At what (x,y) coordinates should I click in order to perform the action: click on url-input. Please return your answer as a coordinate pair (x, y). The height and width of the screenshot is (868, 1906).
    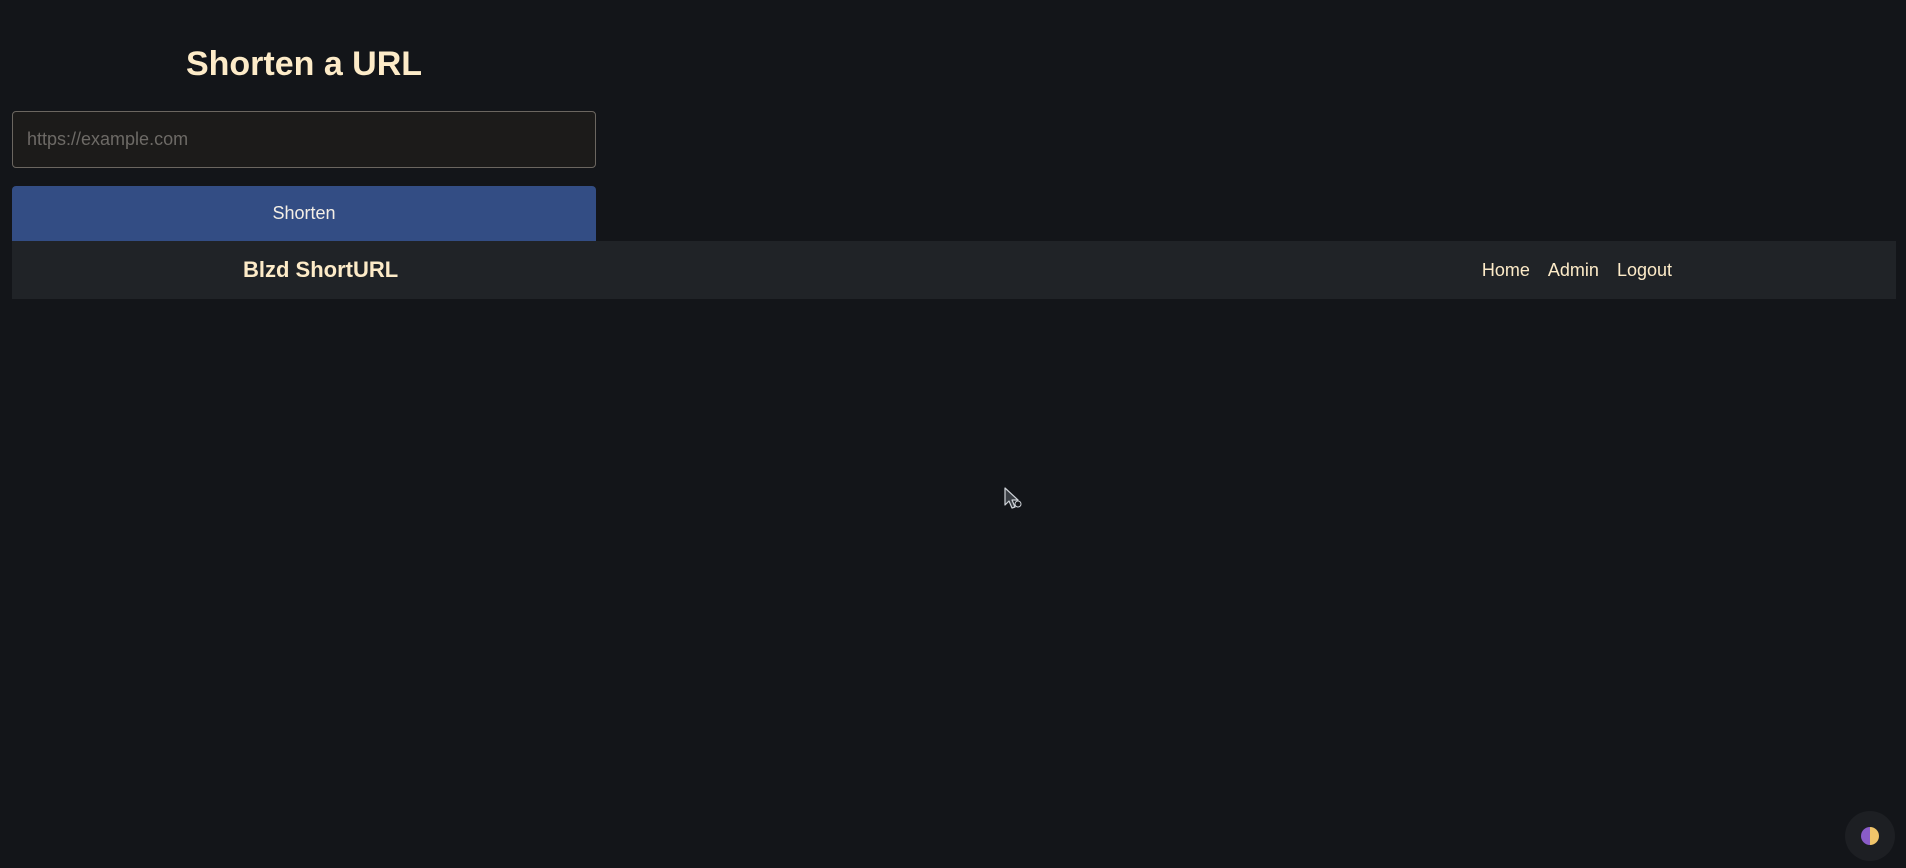
    Looking at the image, I should click on (304, 139).